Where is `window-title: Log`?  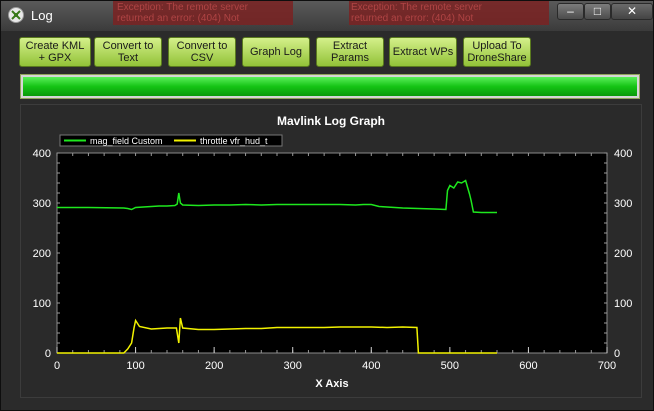
window-title: Log is located at coordinates (42, 15).